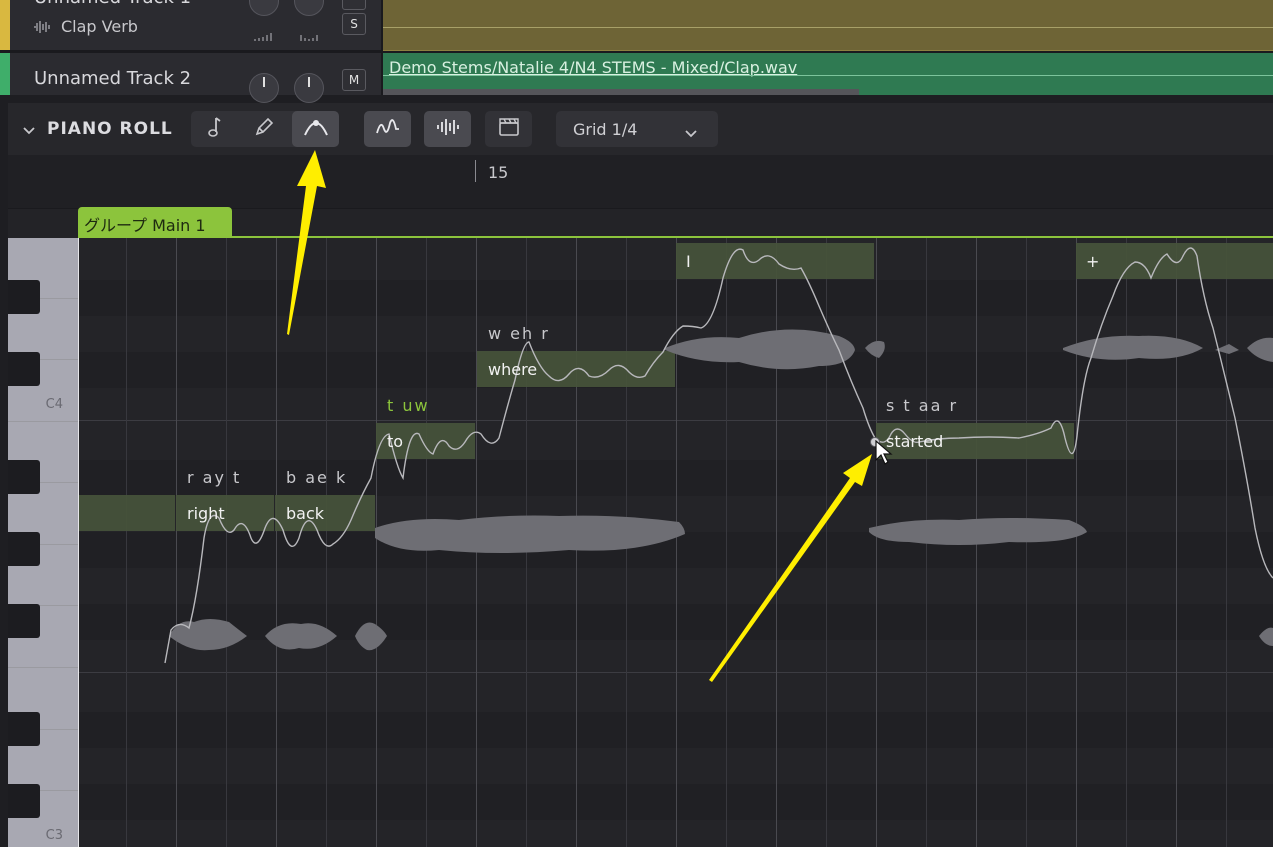  I want to click on arrow-to-control-point-icon, so click(790, 568).